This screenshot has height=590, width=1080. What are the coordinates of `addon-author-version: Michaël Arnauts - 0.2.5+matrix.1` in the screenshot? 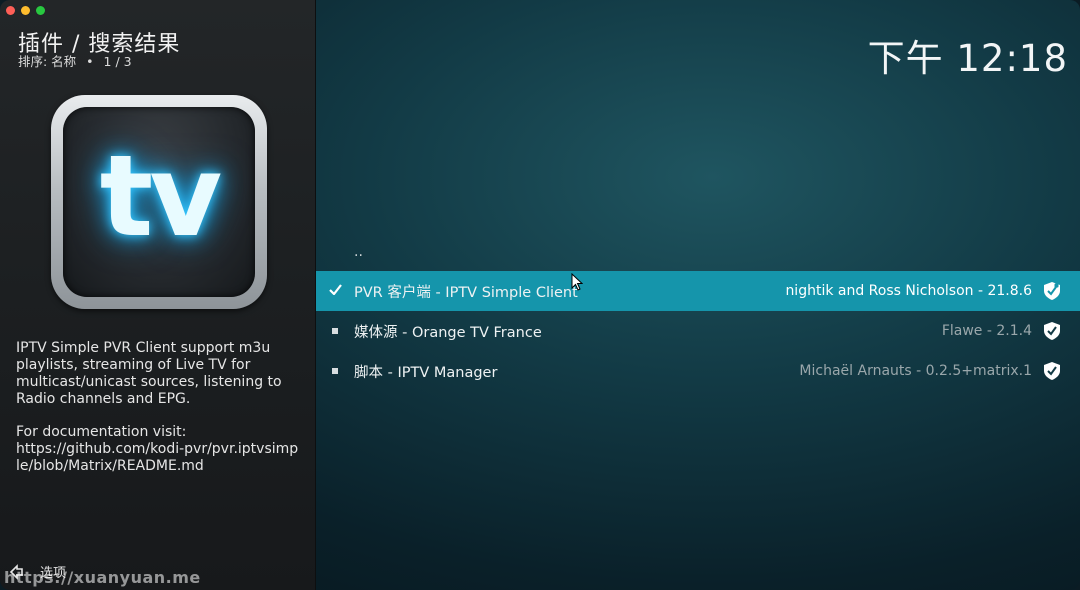 It's located at (915, 371).